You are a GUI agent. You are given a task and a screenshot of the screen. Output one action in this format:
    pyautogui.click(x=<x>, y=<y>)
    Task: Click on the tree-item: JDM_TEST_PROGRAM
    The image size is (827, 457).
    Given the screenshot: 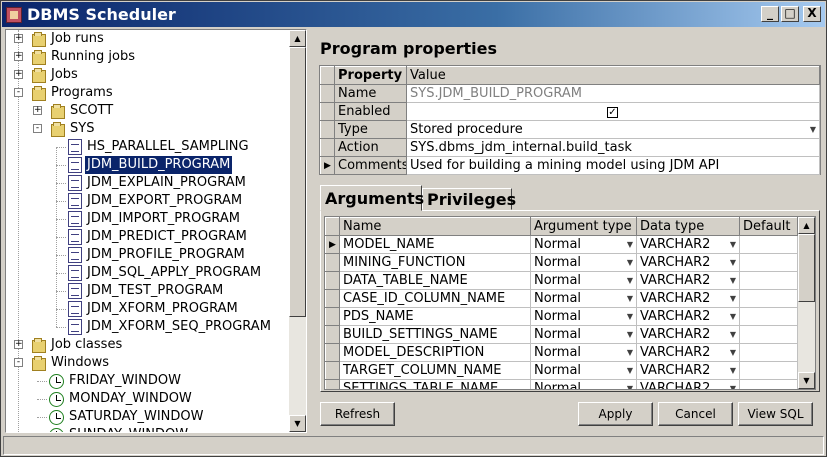 What is the action you would take?
    pyautogui.click(x=146, y=291)
    